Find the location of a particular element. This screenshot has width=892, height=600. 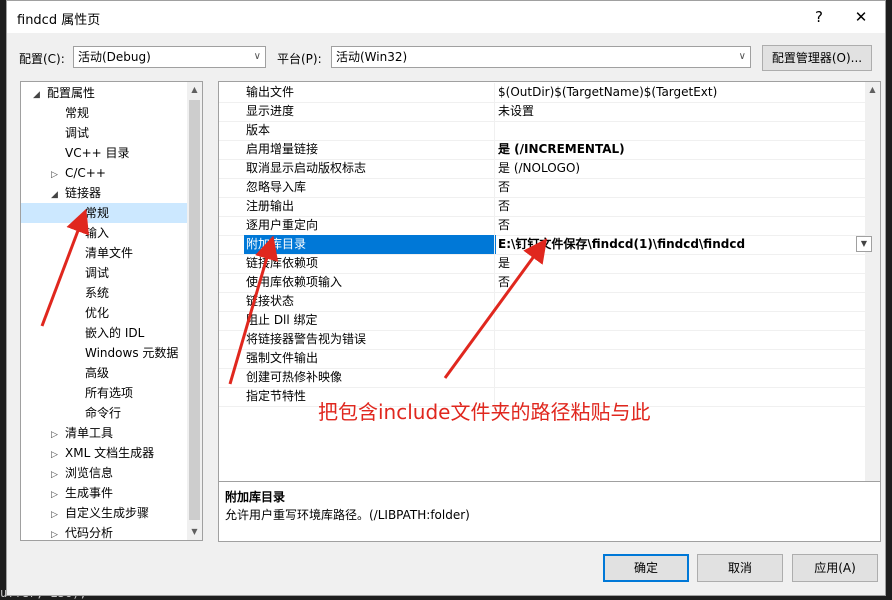

property-name: 阻止 Dll 绑定 is located at coordinates (282, 320).